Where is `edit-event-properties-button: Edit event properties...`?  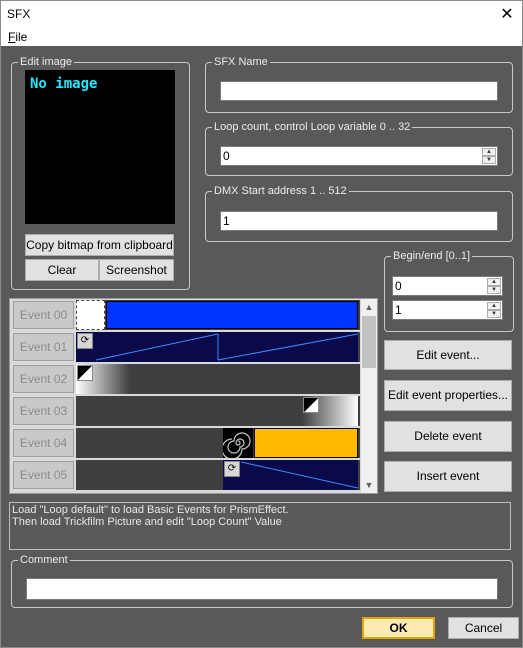
edit-event-properties-button: Edit event properties... is located at coordinates (448, 395).